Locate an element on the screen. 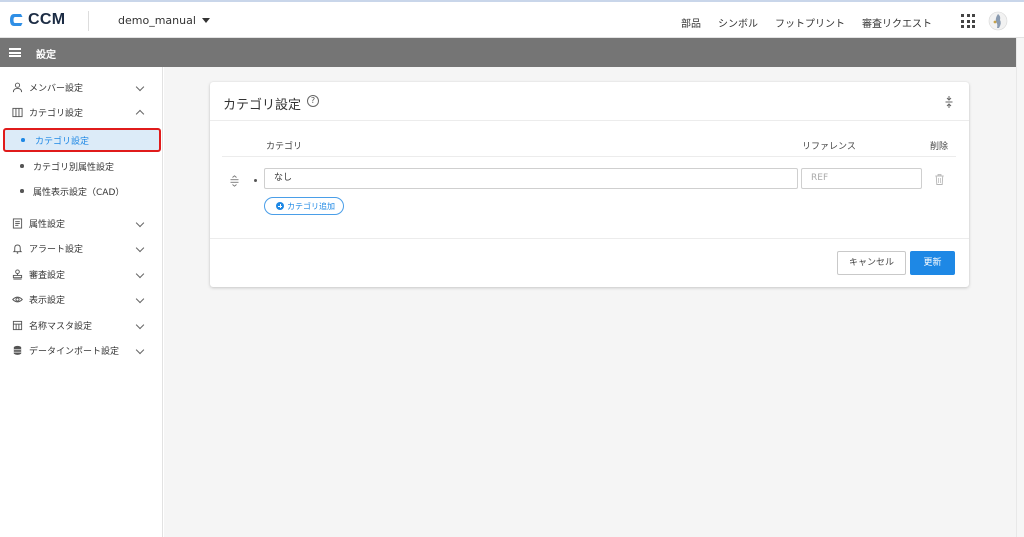  sidebar-item-display: 表示設定 is located at coordinates (81, 299).